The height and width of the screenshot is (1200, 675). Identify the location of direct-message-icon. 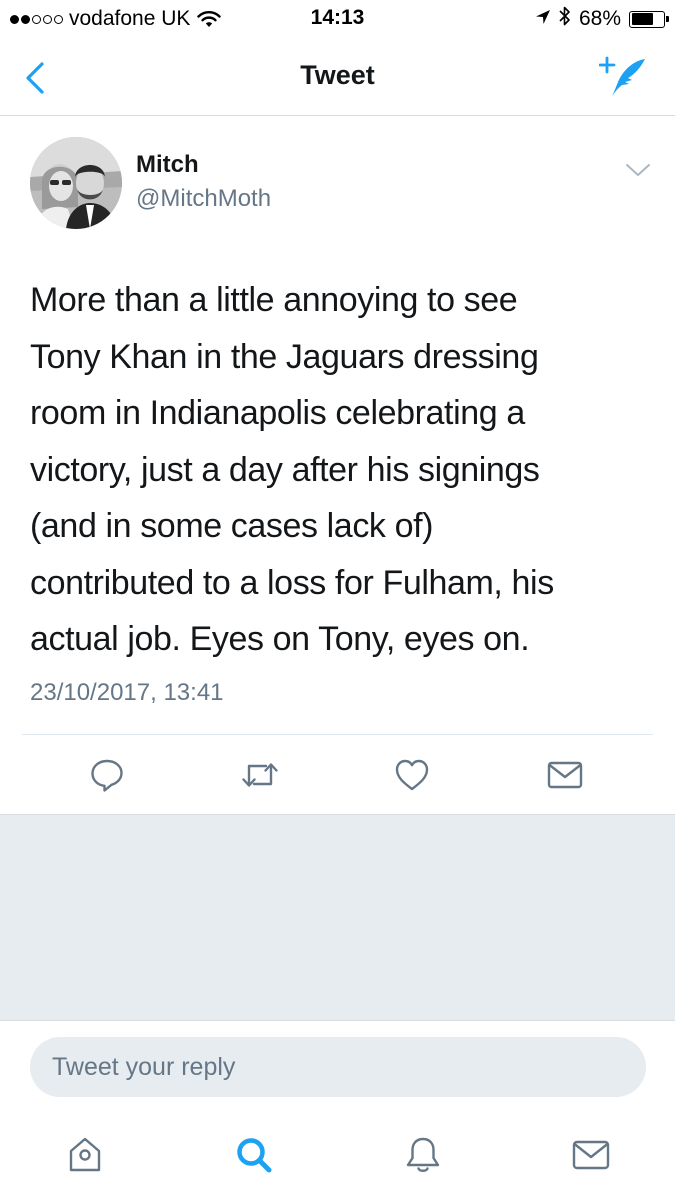
(565, 775).